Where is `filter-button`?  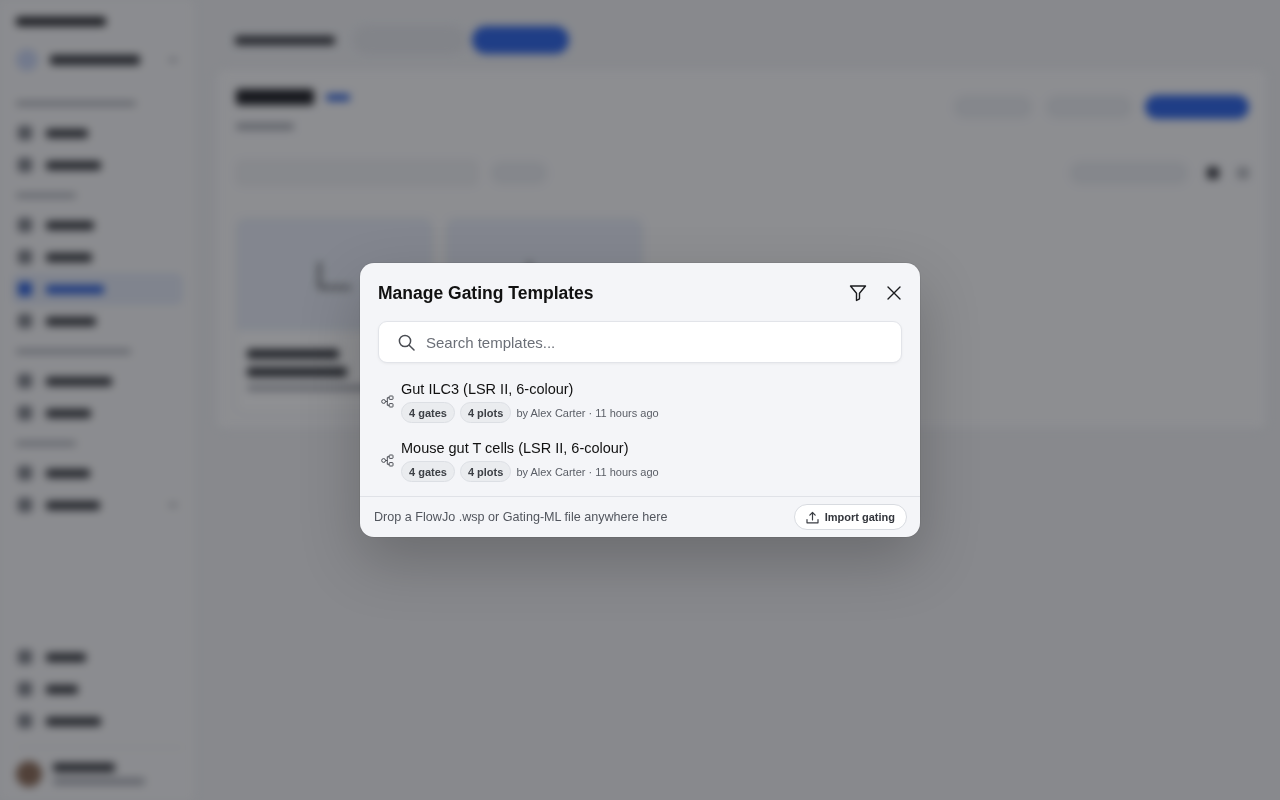 filter-button is located at coordinates (858, 293).